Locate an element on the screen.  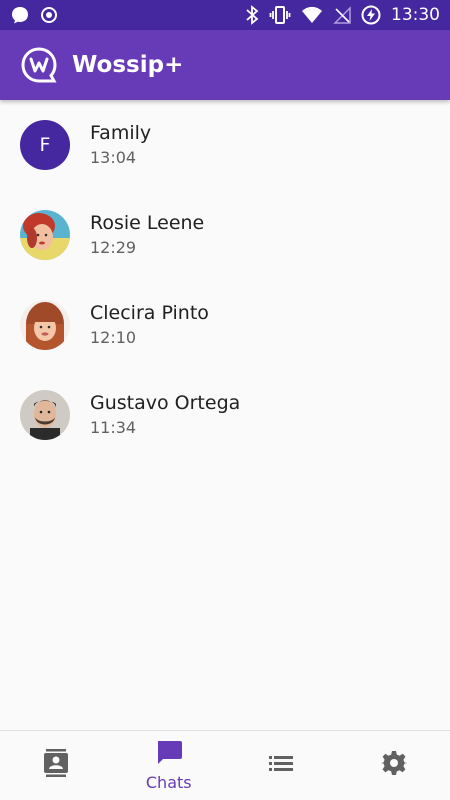
bluetooth-icon is located at coordinates (252, 15).